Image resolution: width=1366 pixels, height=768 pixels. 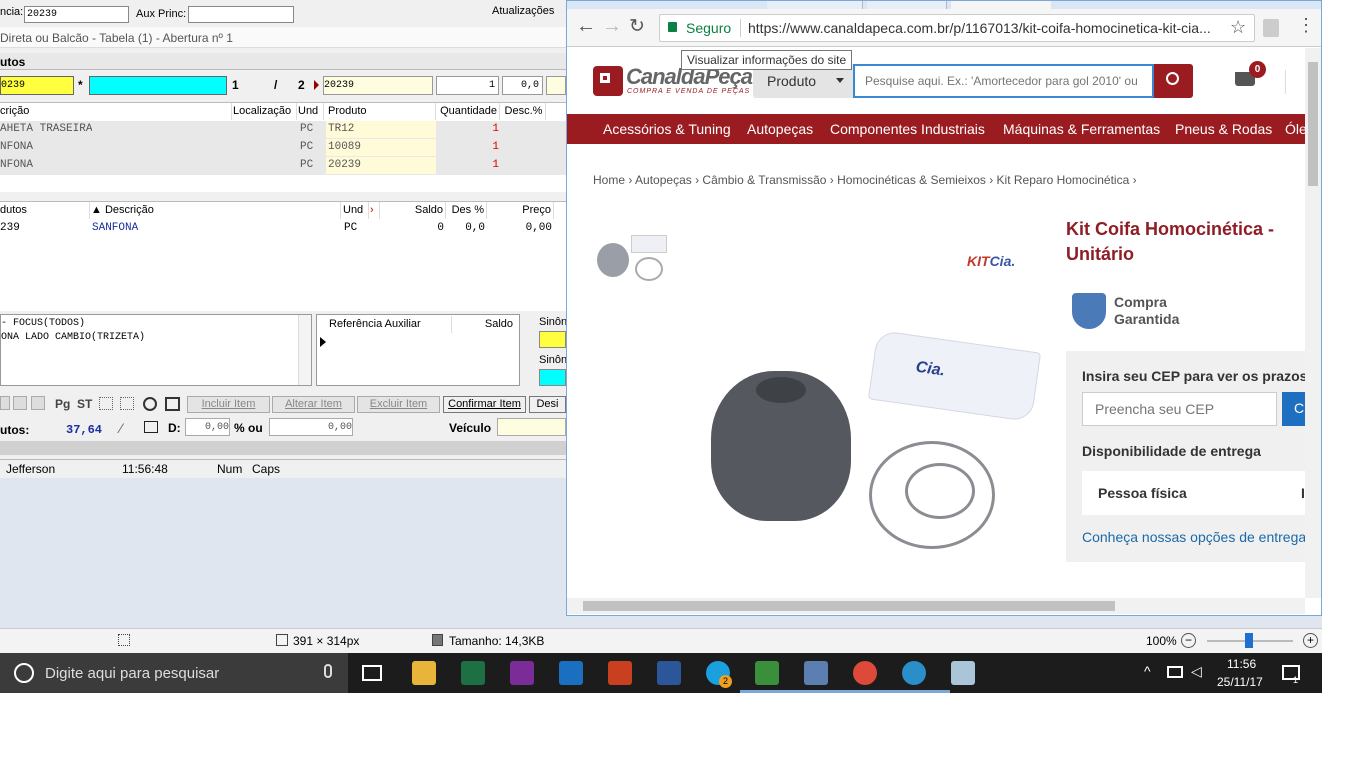 What do you see at coordinates (612, 26) in the screenshot?
I see `forward-icon: →` at bounding box center [612, 26].